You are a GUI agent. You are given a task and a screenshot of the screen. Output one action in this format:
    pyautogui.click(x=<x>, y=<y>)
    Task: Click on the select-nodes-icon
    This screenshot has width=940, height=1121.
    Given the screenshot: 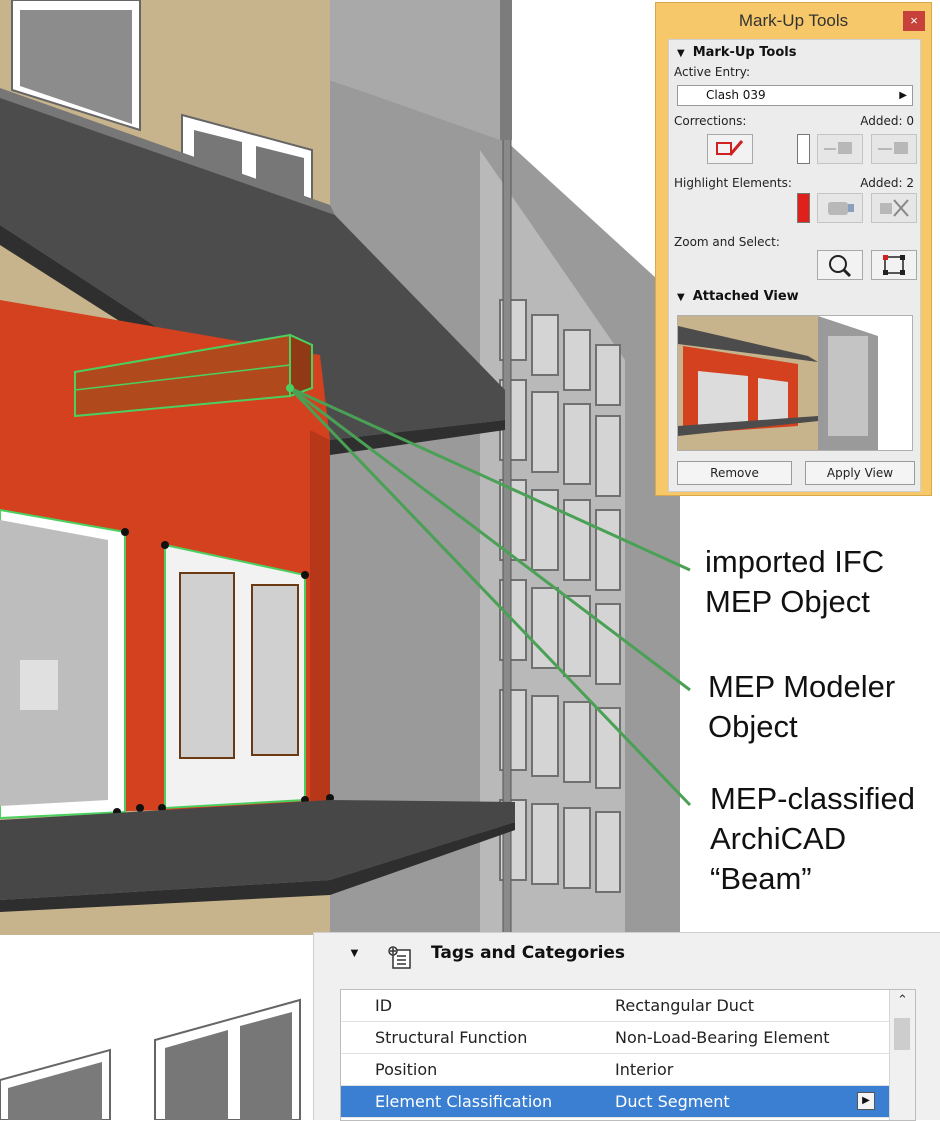 What is the action you would take?
    pyautogui.click(x=894, y=265)
    